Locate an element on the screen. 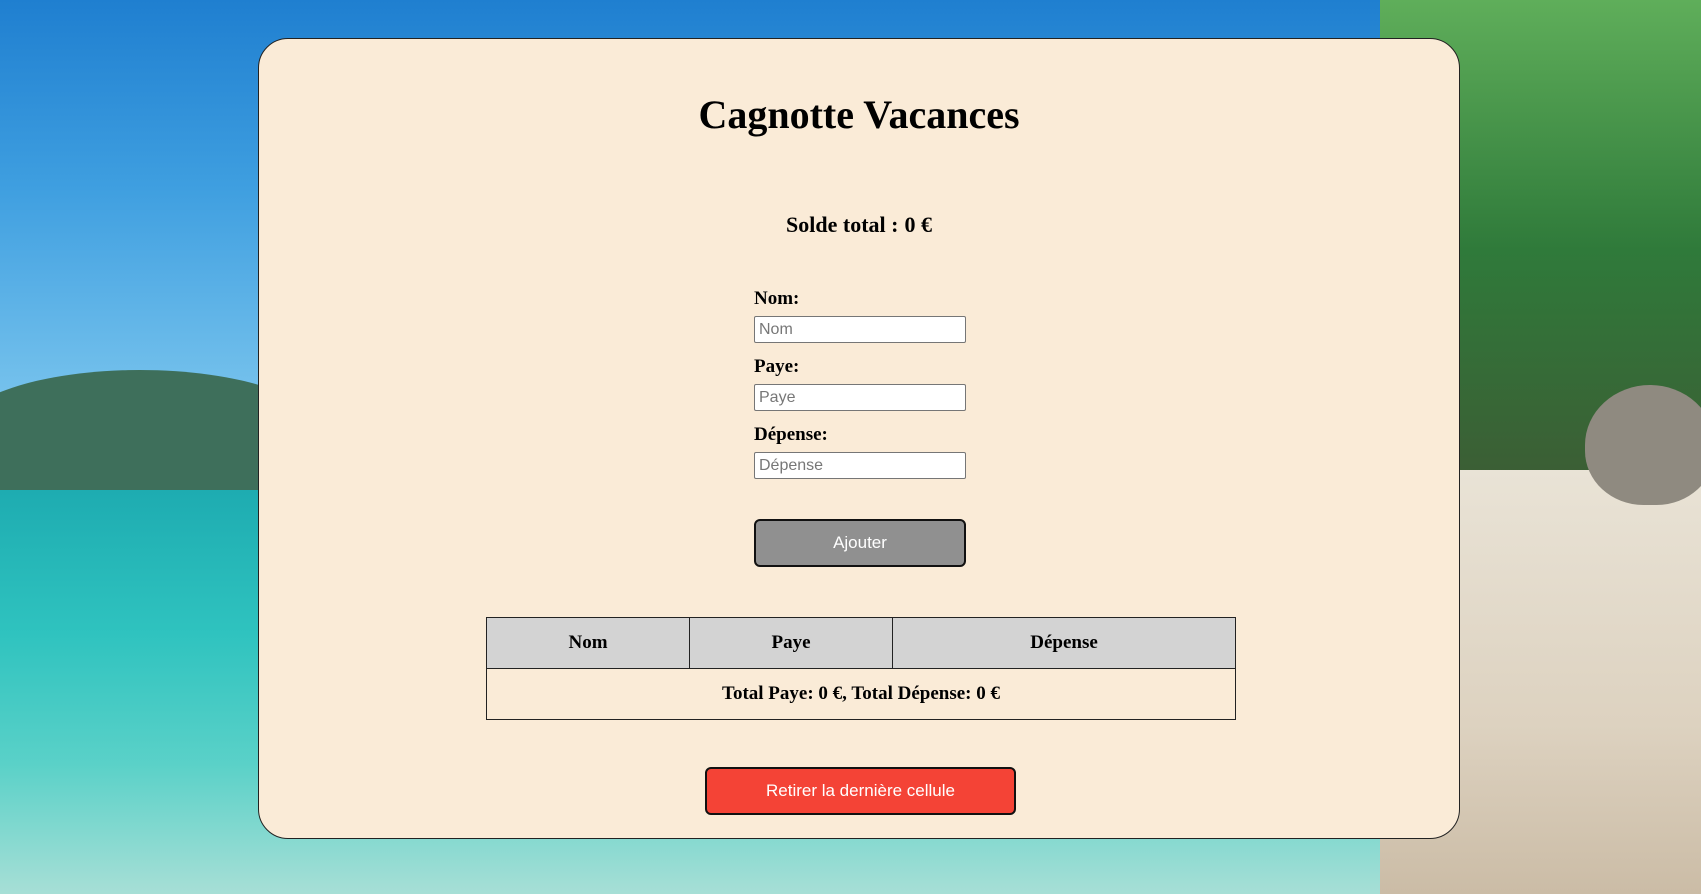 Image resolution: width=1701 pixels, height=894 pixels. balance-label: Solde total : is located at coordinates (842, 224).